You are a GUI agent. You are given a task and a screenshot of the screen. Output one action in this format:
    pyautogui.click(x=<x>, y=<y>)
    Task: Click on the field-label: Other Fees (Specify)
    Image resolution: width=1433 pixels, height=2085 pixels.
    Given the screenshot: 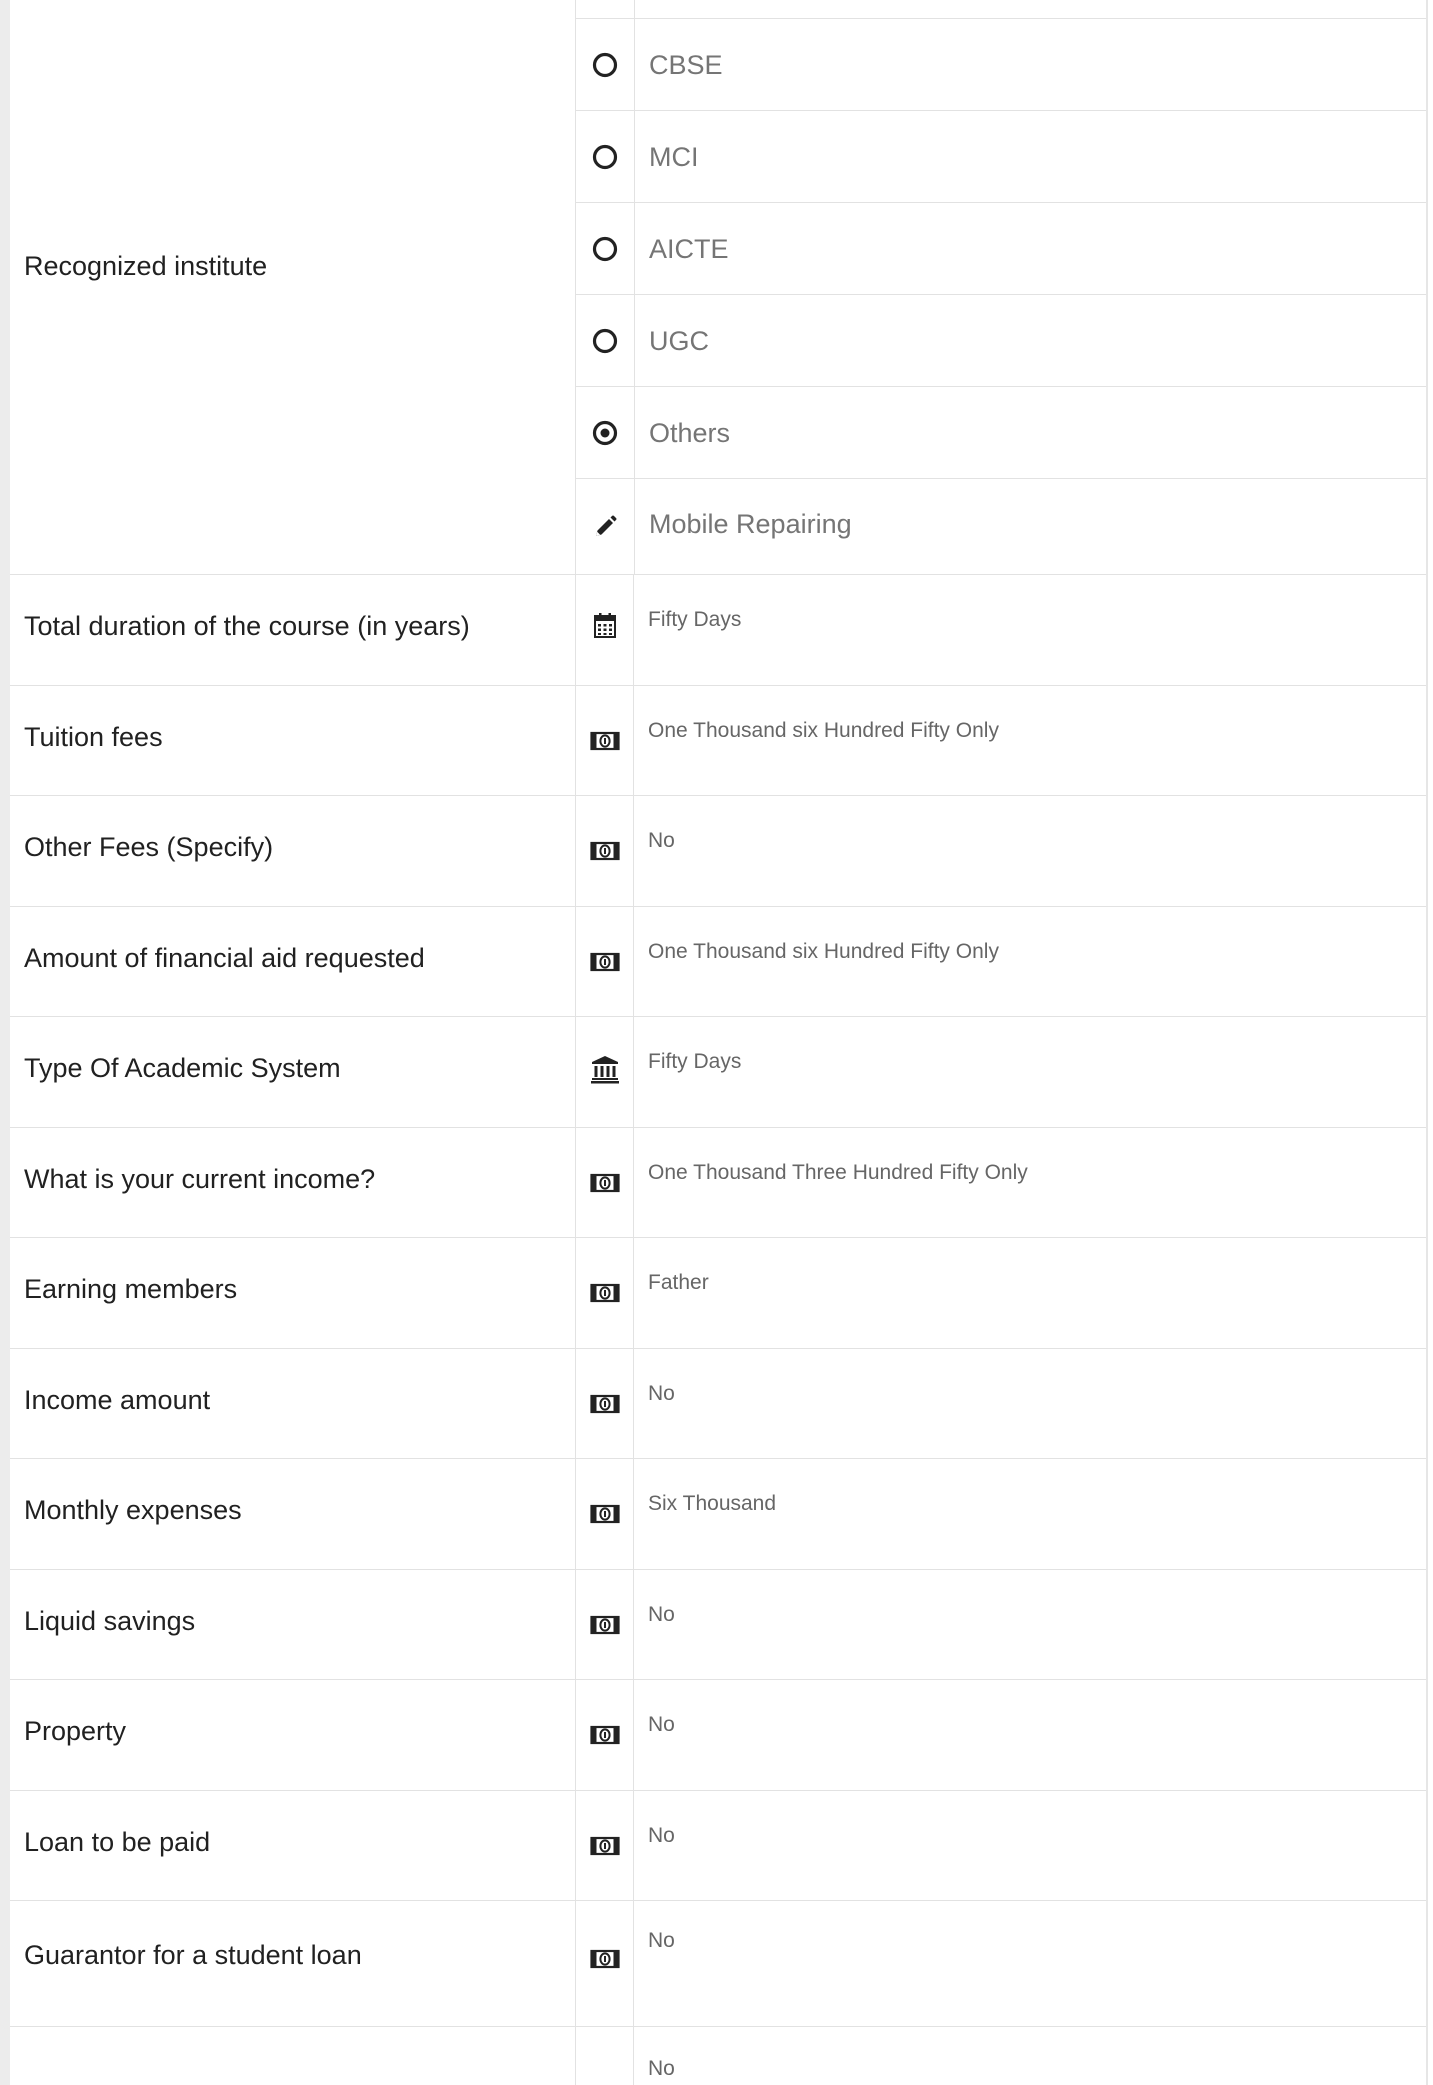 What is the action you would take?
    pyautogui.click(x=149, y=847)
    